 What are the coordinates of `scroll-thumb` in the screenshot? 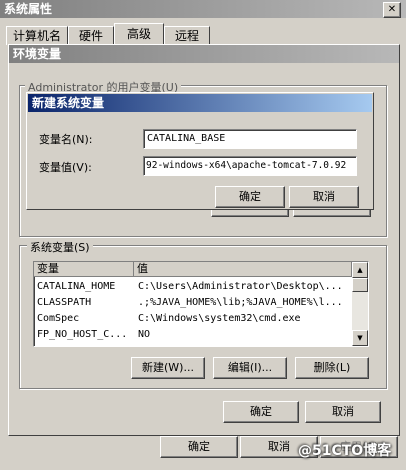 It's located at (360, 285).